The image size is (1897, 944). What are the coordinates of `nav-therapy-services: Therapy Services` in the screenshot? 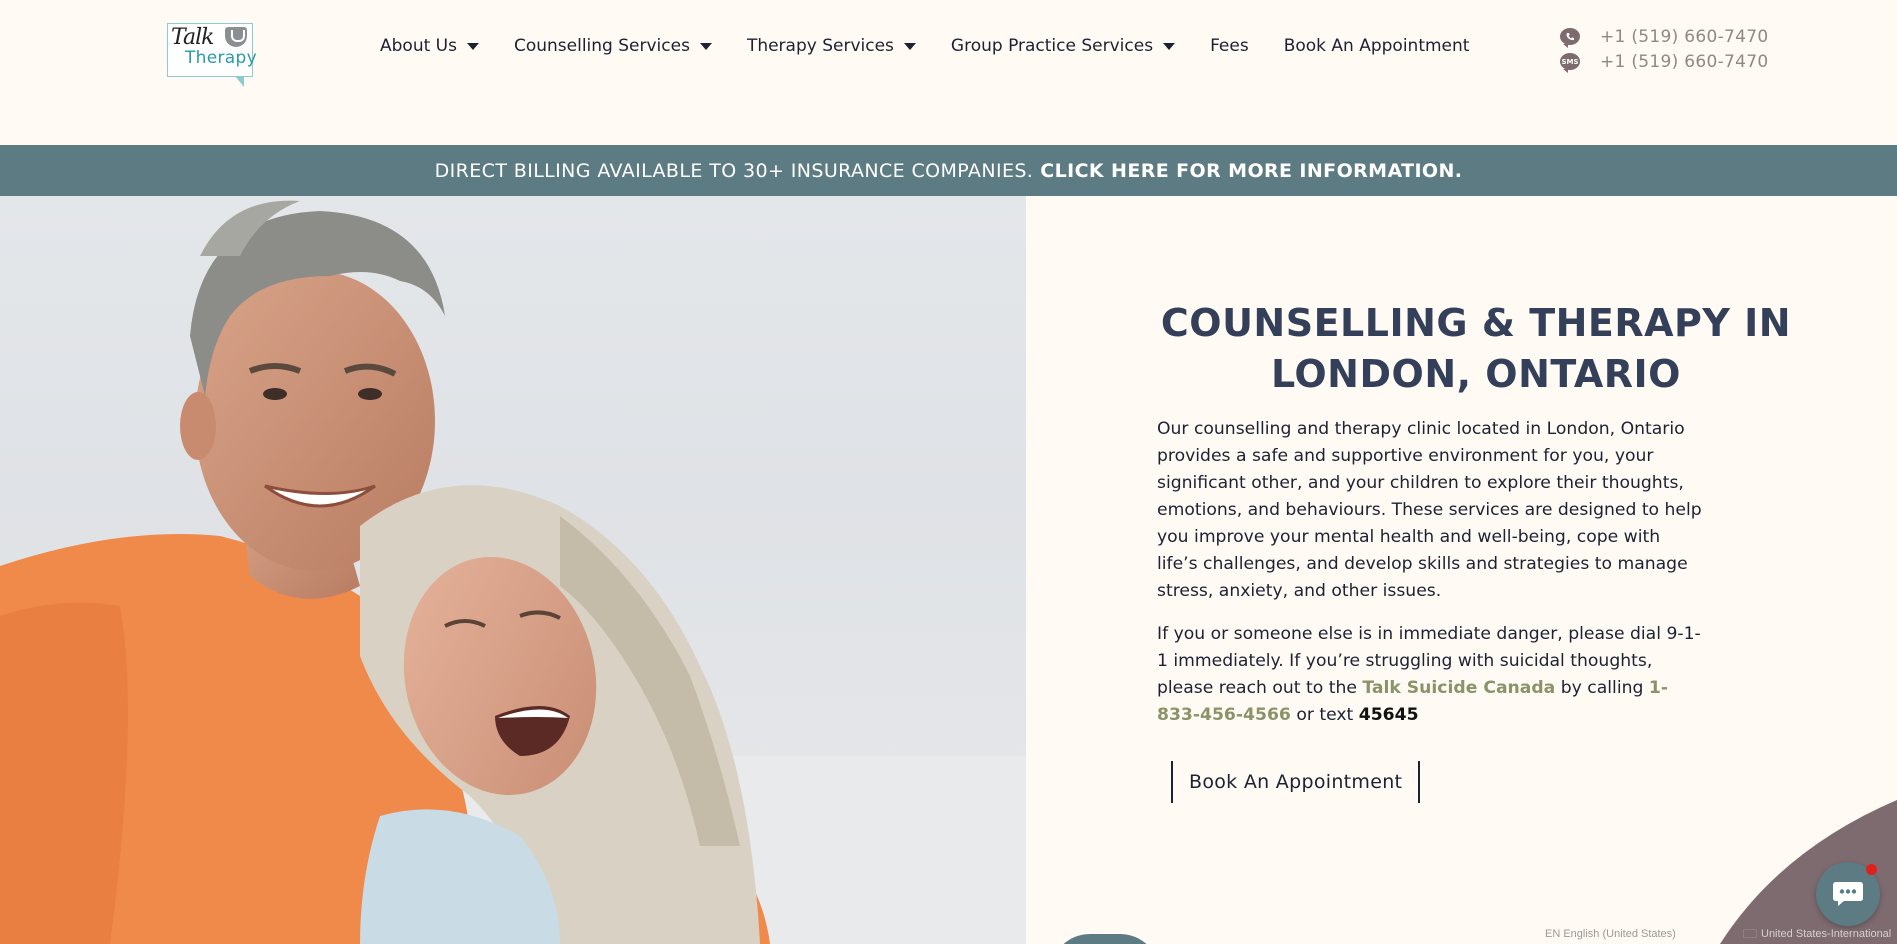 It's located at (831, 46).